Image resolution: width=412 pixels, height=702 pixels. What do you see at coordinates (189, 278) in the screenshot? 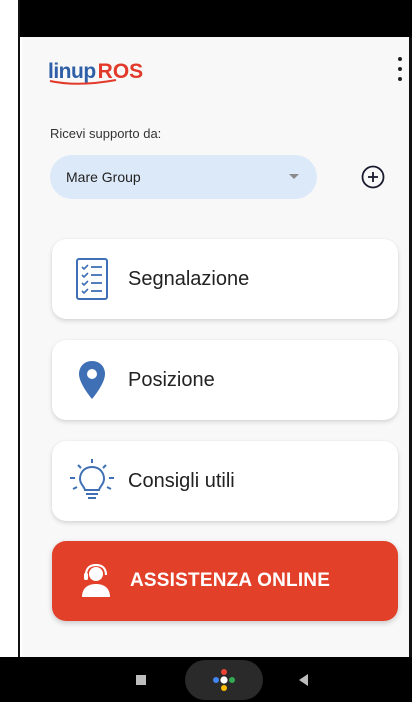
I see `menu-card-label: Segnalazione` at bounding box center [189, 278].